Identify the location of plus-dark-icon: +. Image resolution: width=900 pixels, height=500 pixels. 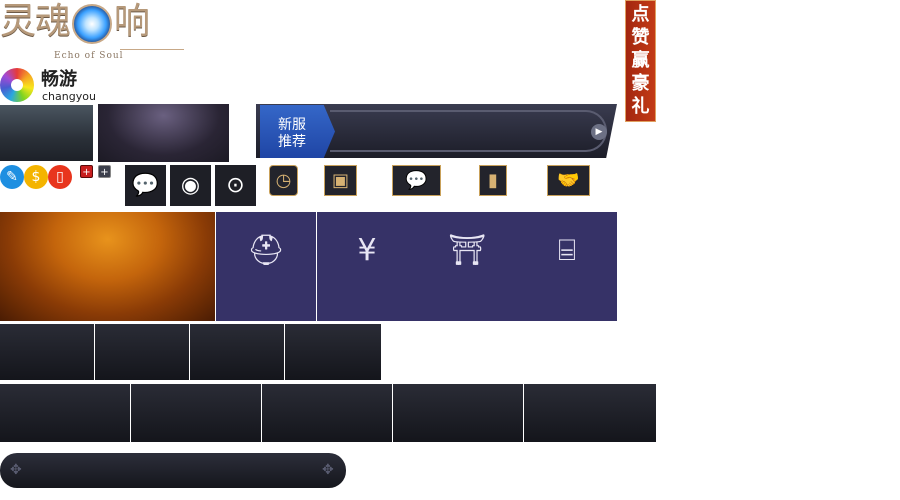
(104, 171).